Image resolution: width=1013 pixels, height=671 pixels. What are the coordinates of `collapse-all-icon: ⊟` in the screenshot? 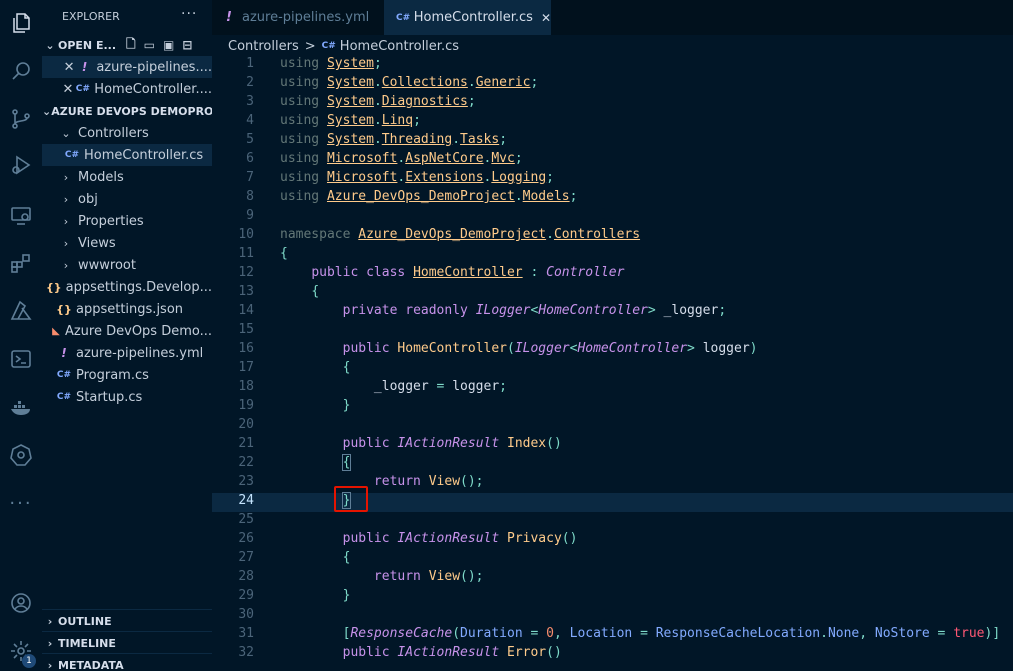 It's located at (187, 45).